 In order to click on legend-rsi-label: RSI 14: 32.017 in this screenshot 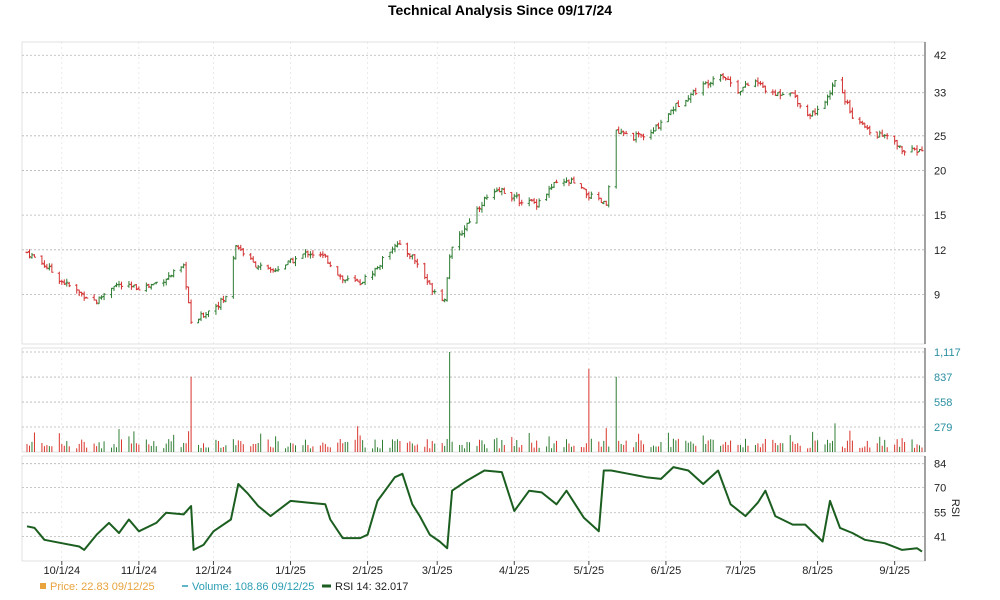, I will do `click(371, 587)`.